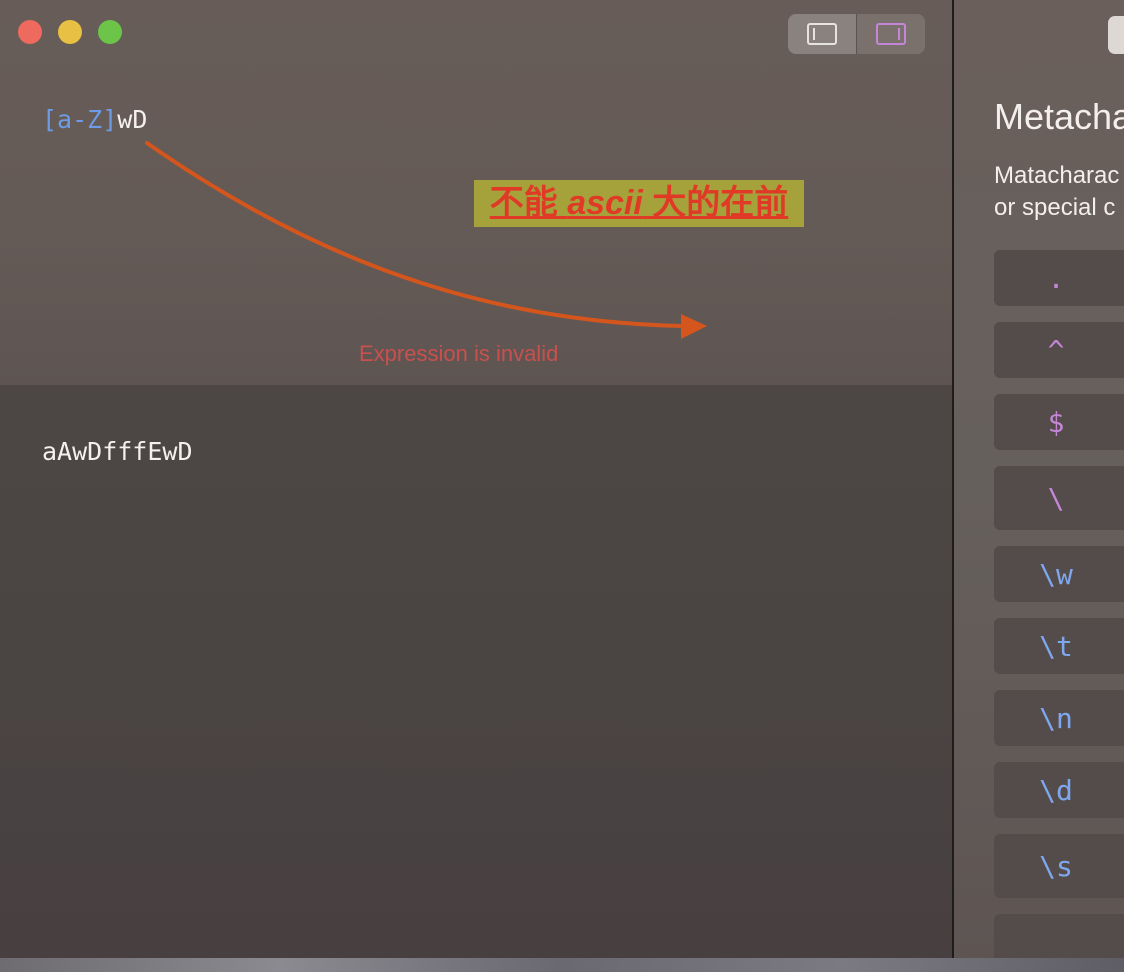 This screenshot has width=1124, height=972. I want to click on desktop-background-strip, so click(562, 965).